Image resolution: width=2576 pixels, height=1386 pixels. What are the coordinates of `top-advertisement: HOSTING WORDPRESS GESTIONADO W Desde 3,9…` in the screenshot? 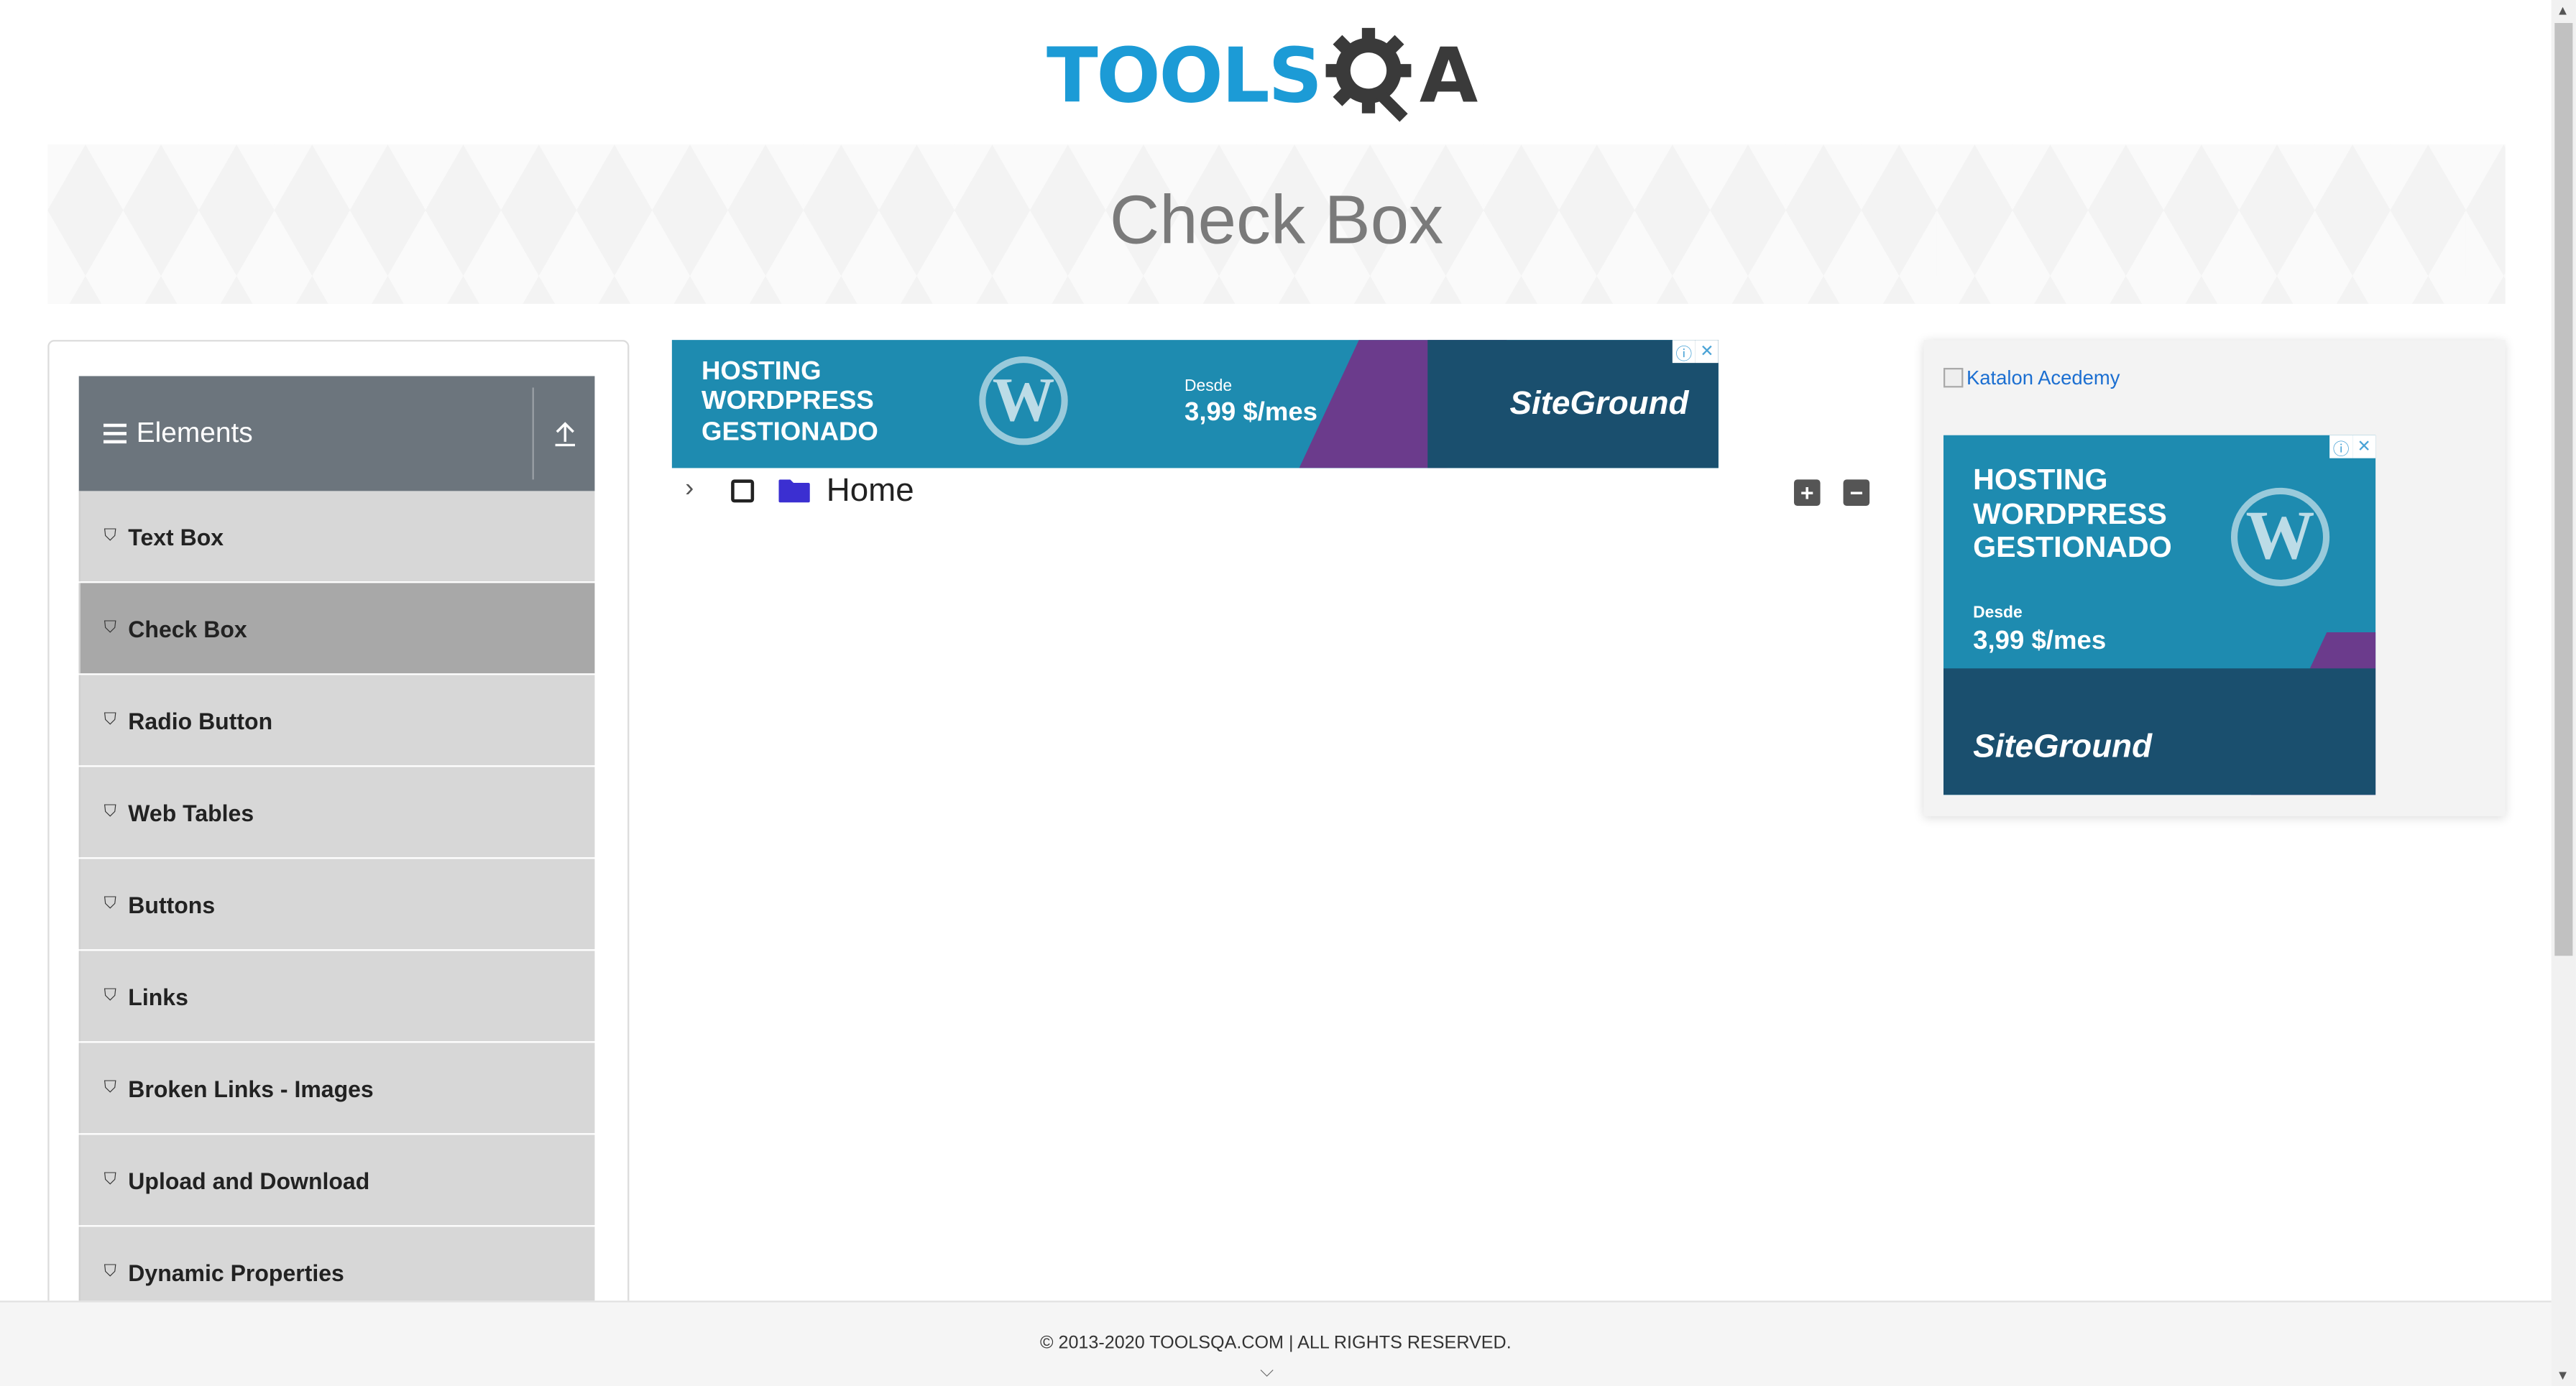 It's located at (1195, 404).